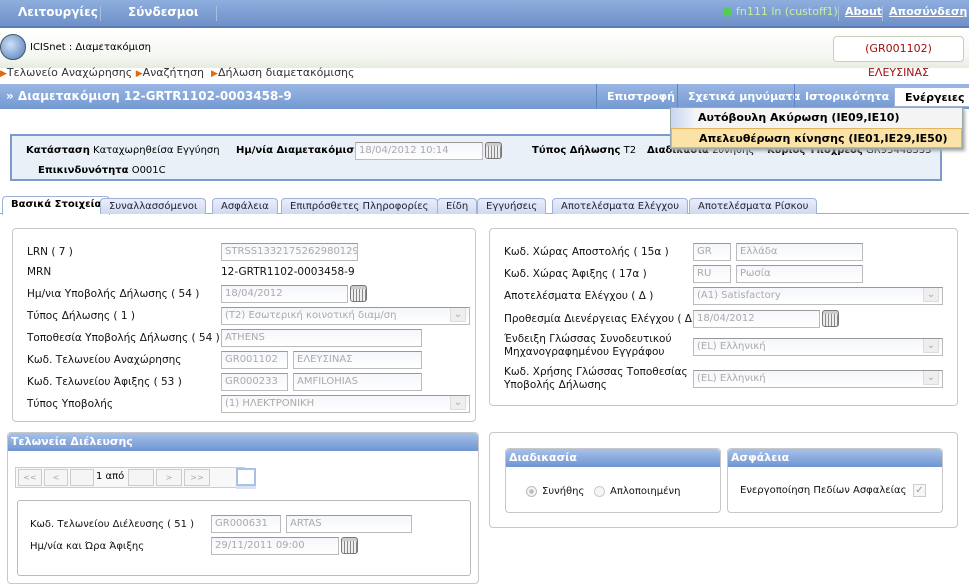 The width and height of the screenshot is (969, 586). What do you see at coordinates (153, 206) in the screenshot?
I see `tab-traders: Συναλλασσόμενοι` at bounding box center [153, 206].